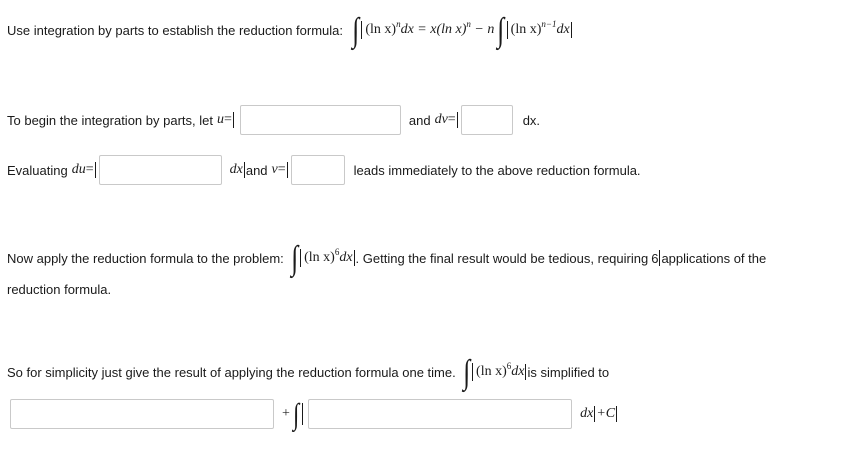 This screenshot has height=449, width=861. Describe the element at coordinates (531, 120) in the screenshot. I see `dx-label: dx.` at that location.